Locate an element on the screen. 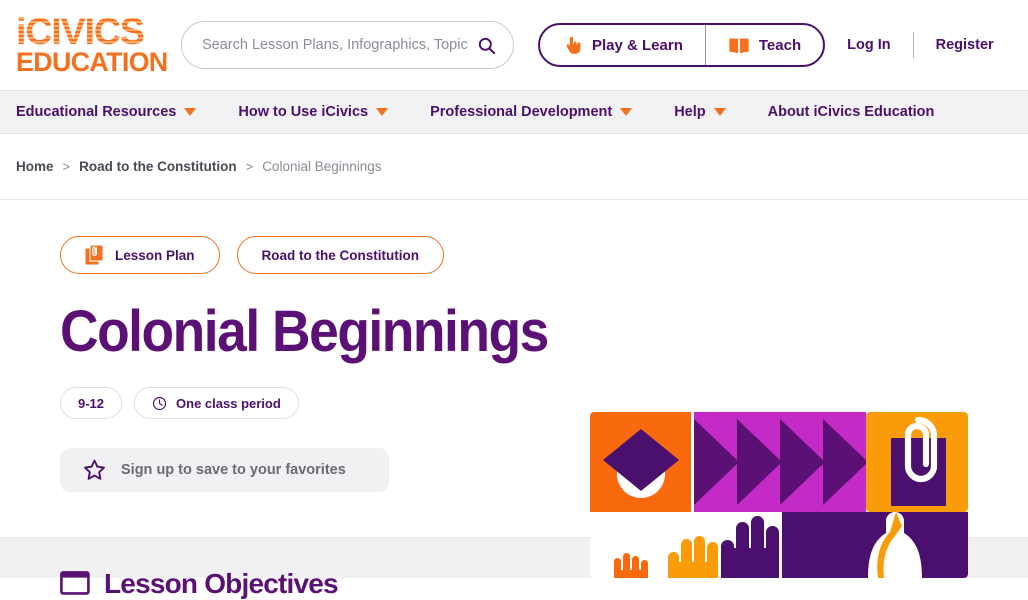  chevron-arrows-panel is located at coordinates (781, 462).